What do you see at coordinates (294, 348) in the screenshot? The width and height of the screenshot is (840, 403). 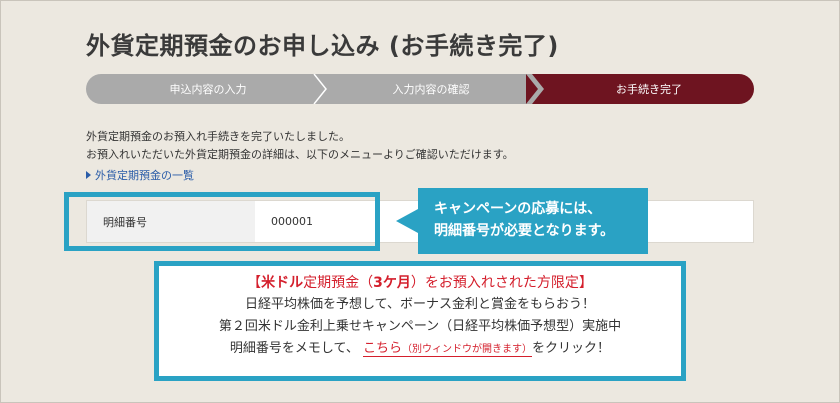 I see `promo-line4-pre: 明細番号をメモして、` at bounding box center [294, 348].